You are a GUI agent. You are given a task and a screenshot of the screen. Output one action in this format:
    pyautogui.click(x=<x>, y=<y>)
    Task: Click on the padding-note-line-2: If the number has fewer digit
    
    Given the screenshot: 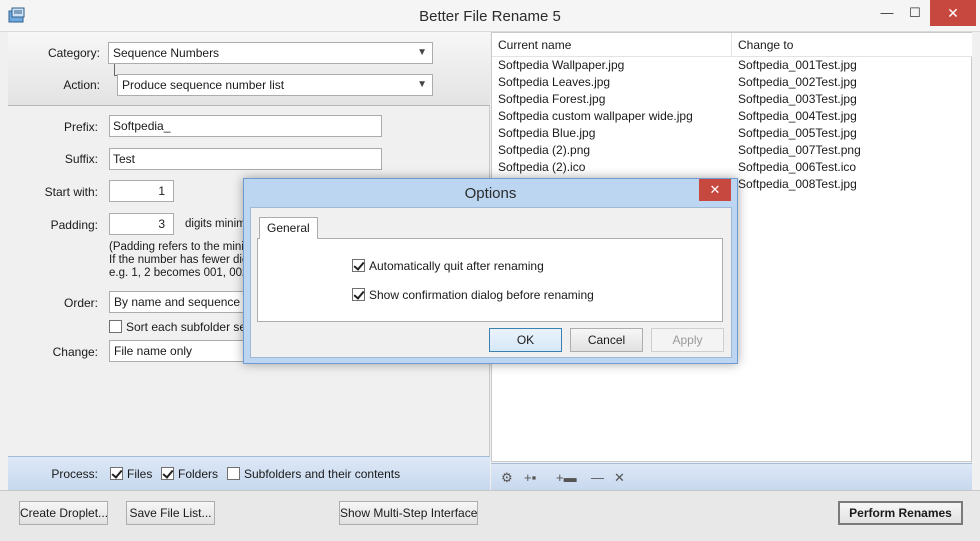 What is the action you would take?
    pyautogui.click(x=182, y=260)
    